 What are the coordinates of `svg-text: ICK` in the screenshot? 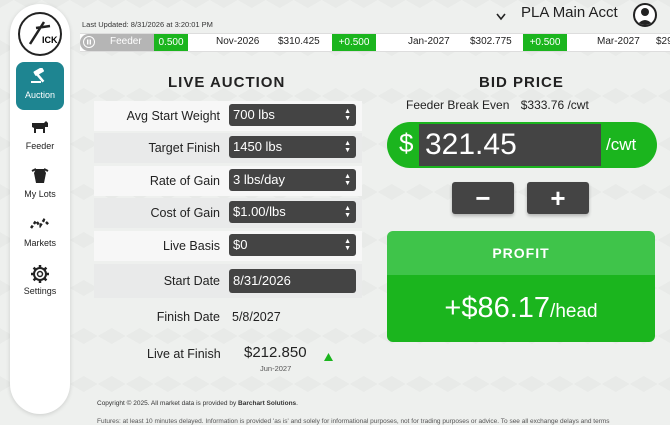 It's located at (50, 40).